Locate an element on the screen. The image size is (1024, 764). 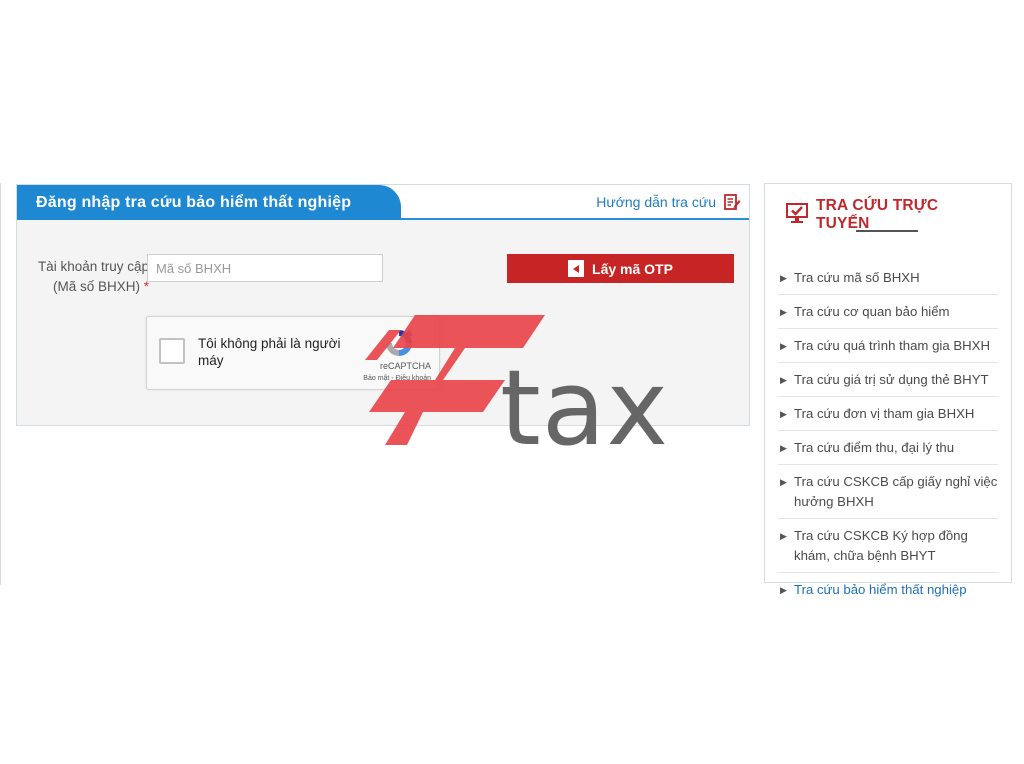
account-input is located at coordinates (265, 268).